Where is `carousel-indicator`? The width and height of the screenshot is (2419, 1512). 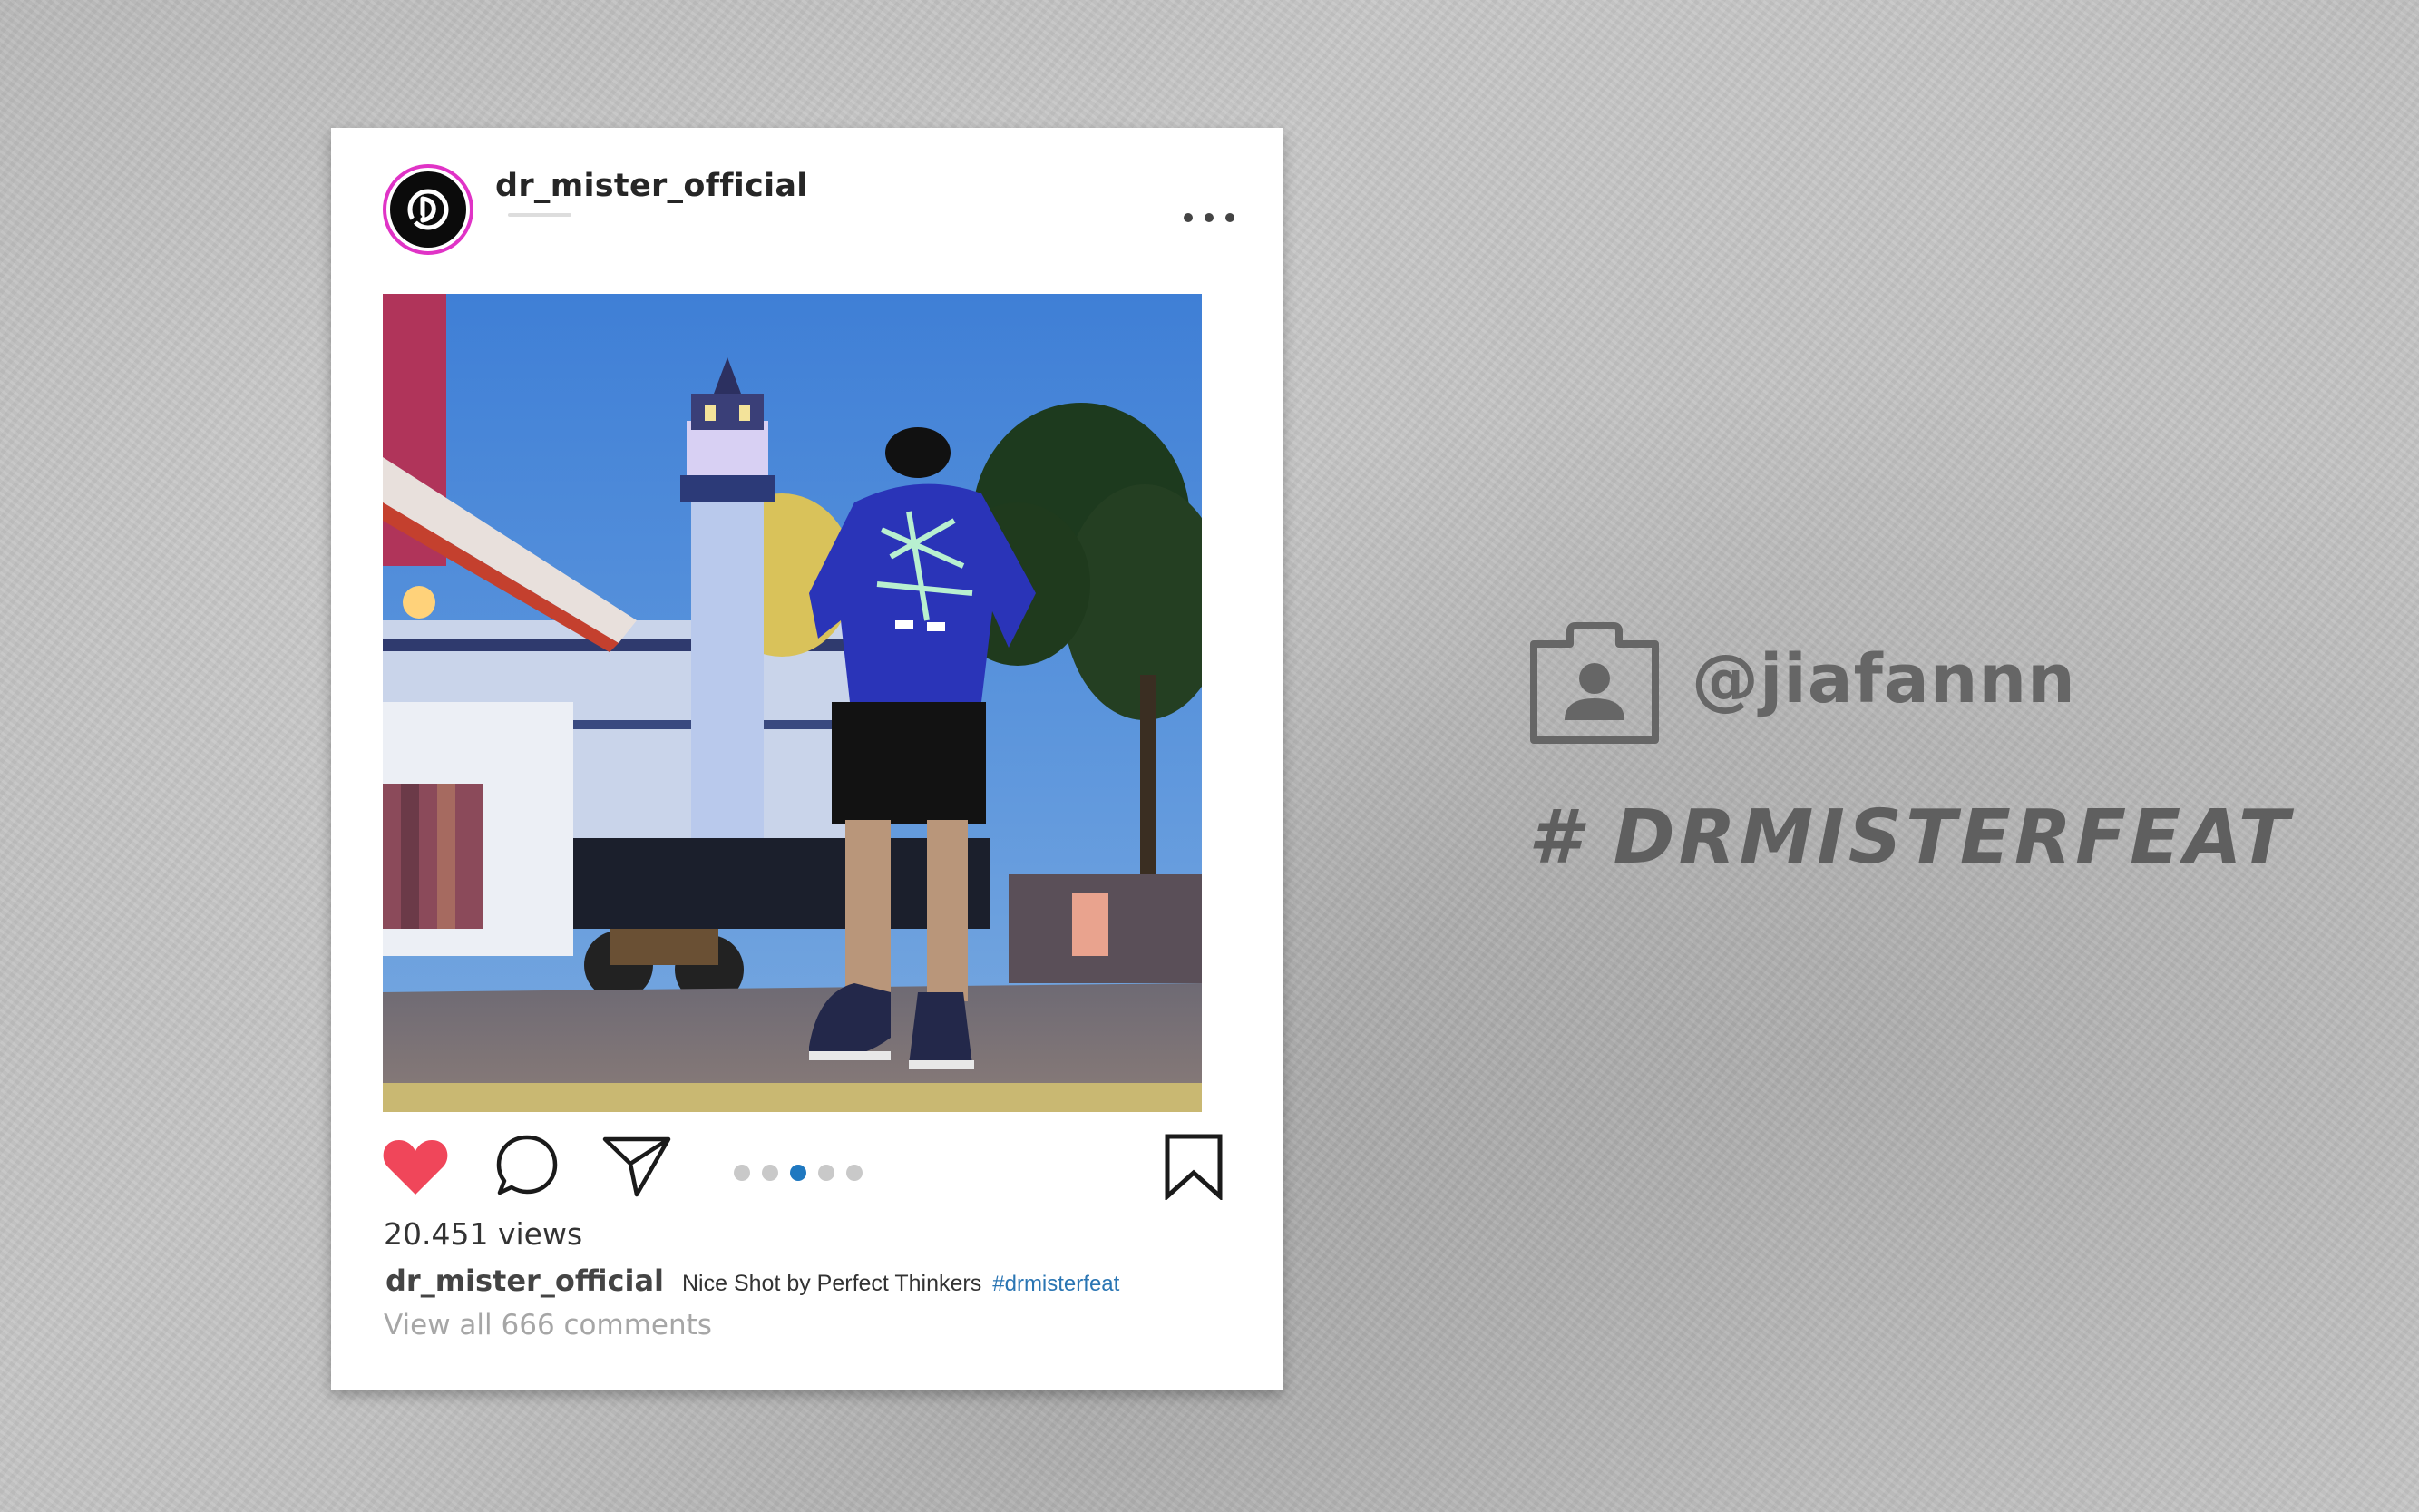
carousel-indicator is located at coordinates (799, 1173).